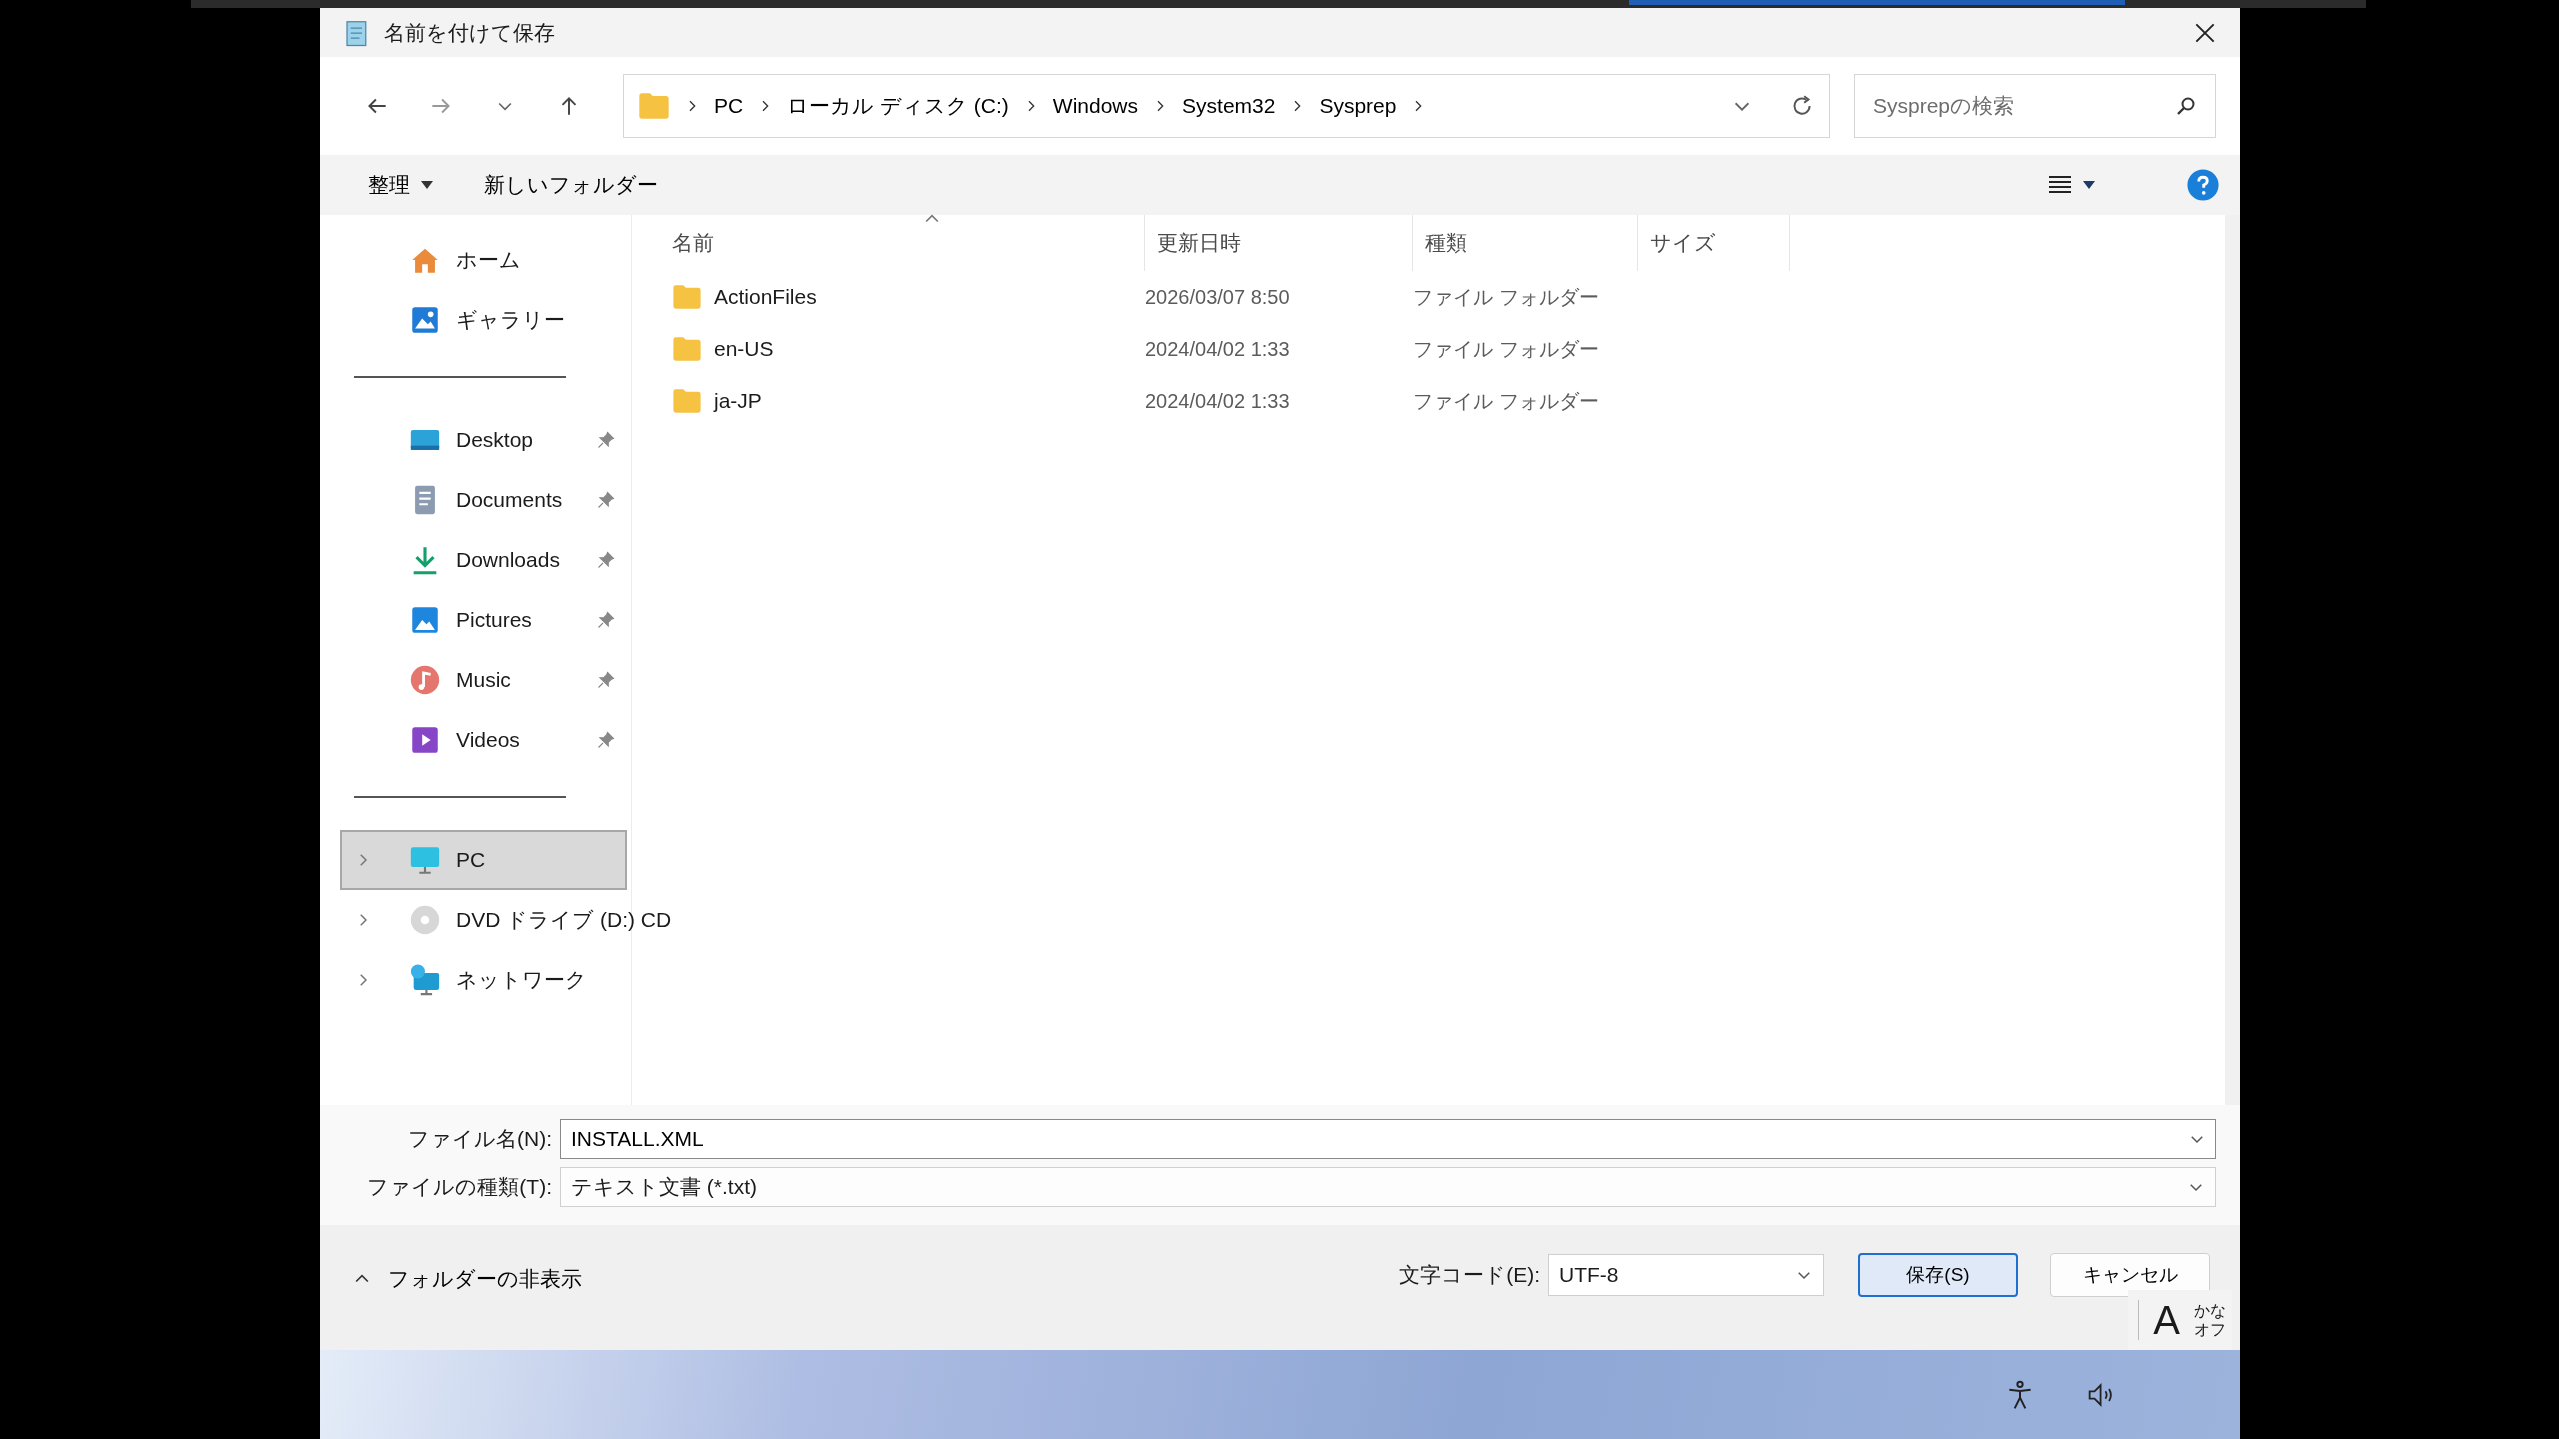 The image size is (2559, 1439). What do you see at coordinates (729, 106) in the screenshot?
I see `breadcrumb-link: PC` at bounding box center [729, 106].